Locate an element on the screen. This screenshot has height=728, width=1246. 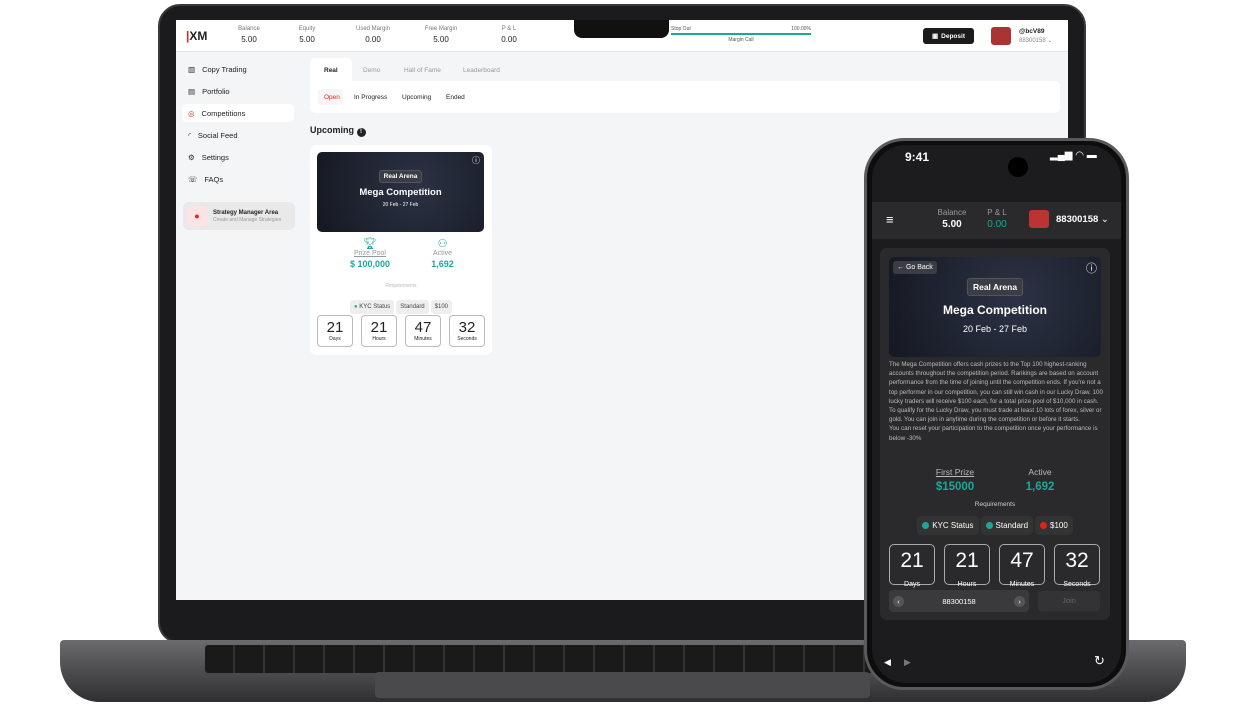
sidebar-item-copy-trading: ▥ Copy Trading is located at coordinates (238, 69).